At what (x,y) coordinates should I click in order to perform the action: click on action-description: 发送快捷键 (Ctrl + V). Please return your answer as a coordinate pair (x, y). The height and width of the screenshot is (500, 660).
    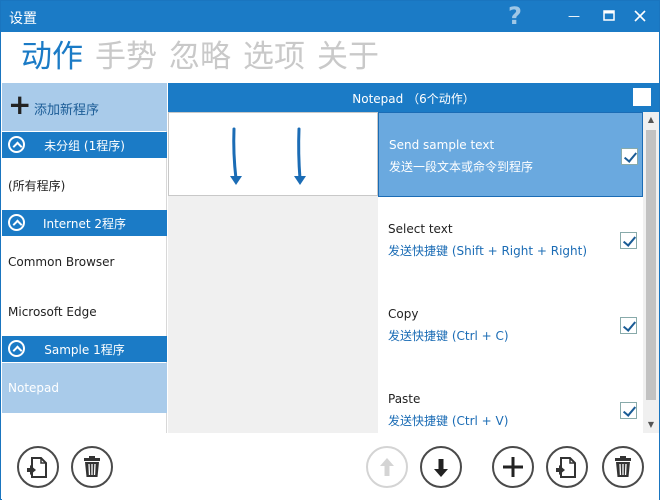
    Looking at the image, I should click on (448, 421).